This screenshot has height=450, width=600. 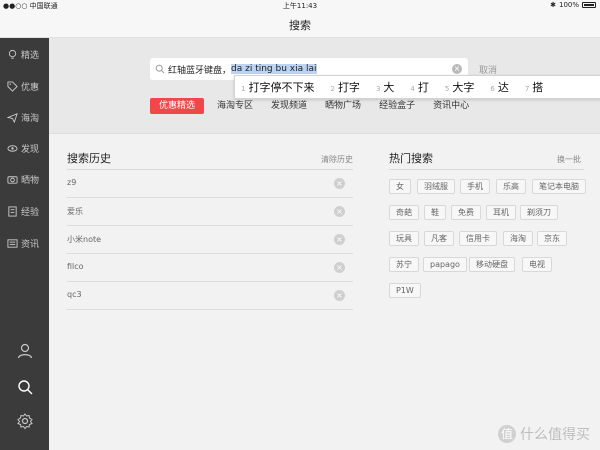 I want to click on hot-tag: P1W, so click(x=405, y=290).